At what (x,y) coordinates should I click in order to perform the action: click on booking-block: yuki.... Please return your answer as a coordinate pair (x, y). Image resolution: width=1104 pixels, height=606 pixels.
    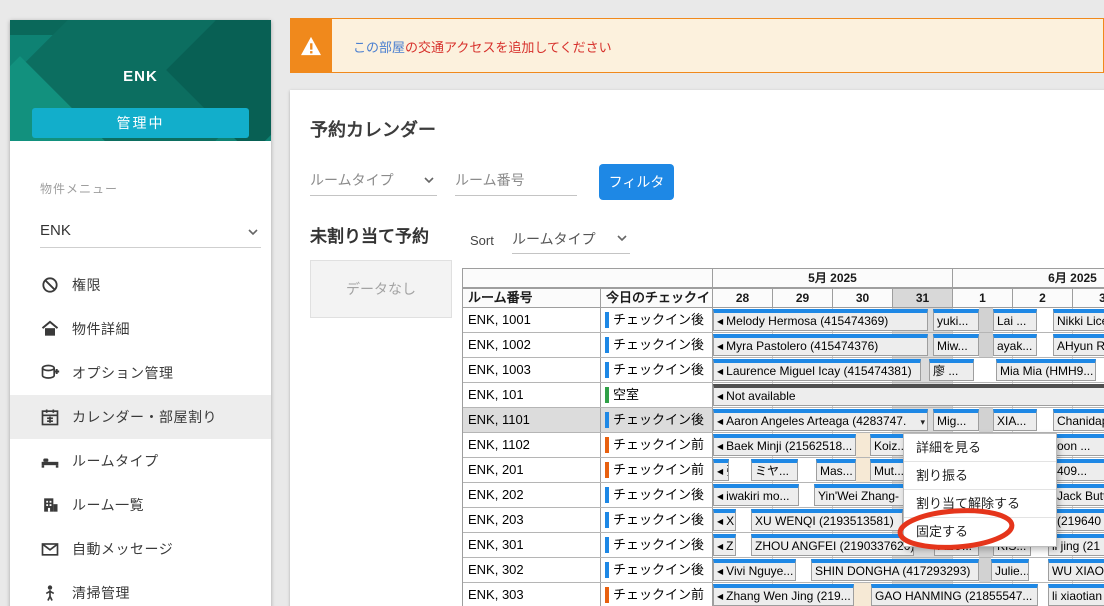
    Looking at the image, I should click on (956, 320).